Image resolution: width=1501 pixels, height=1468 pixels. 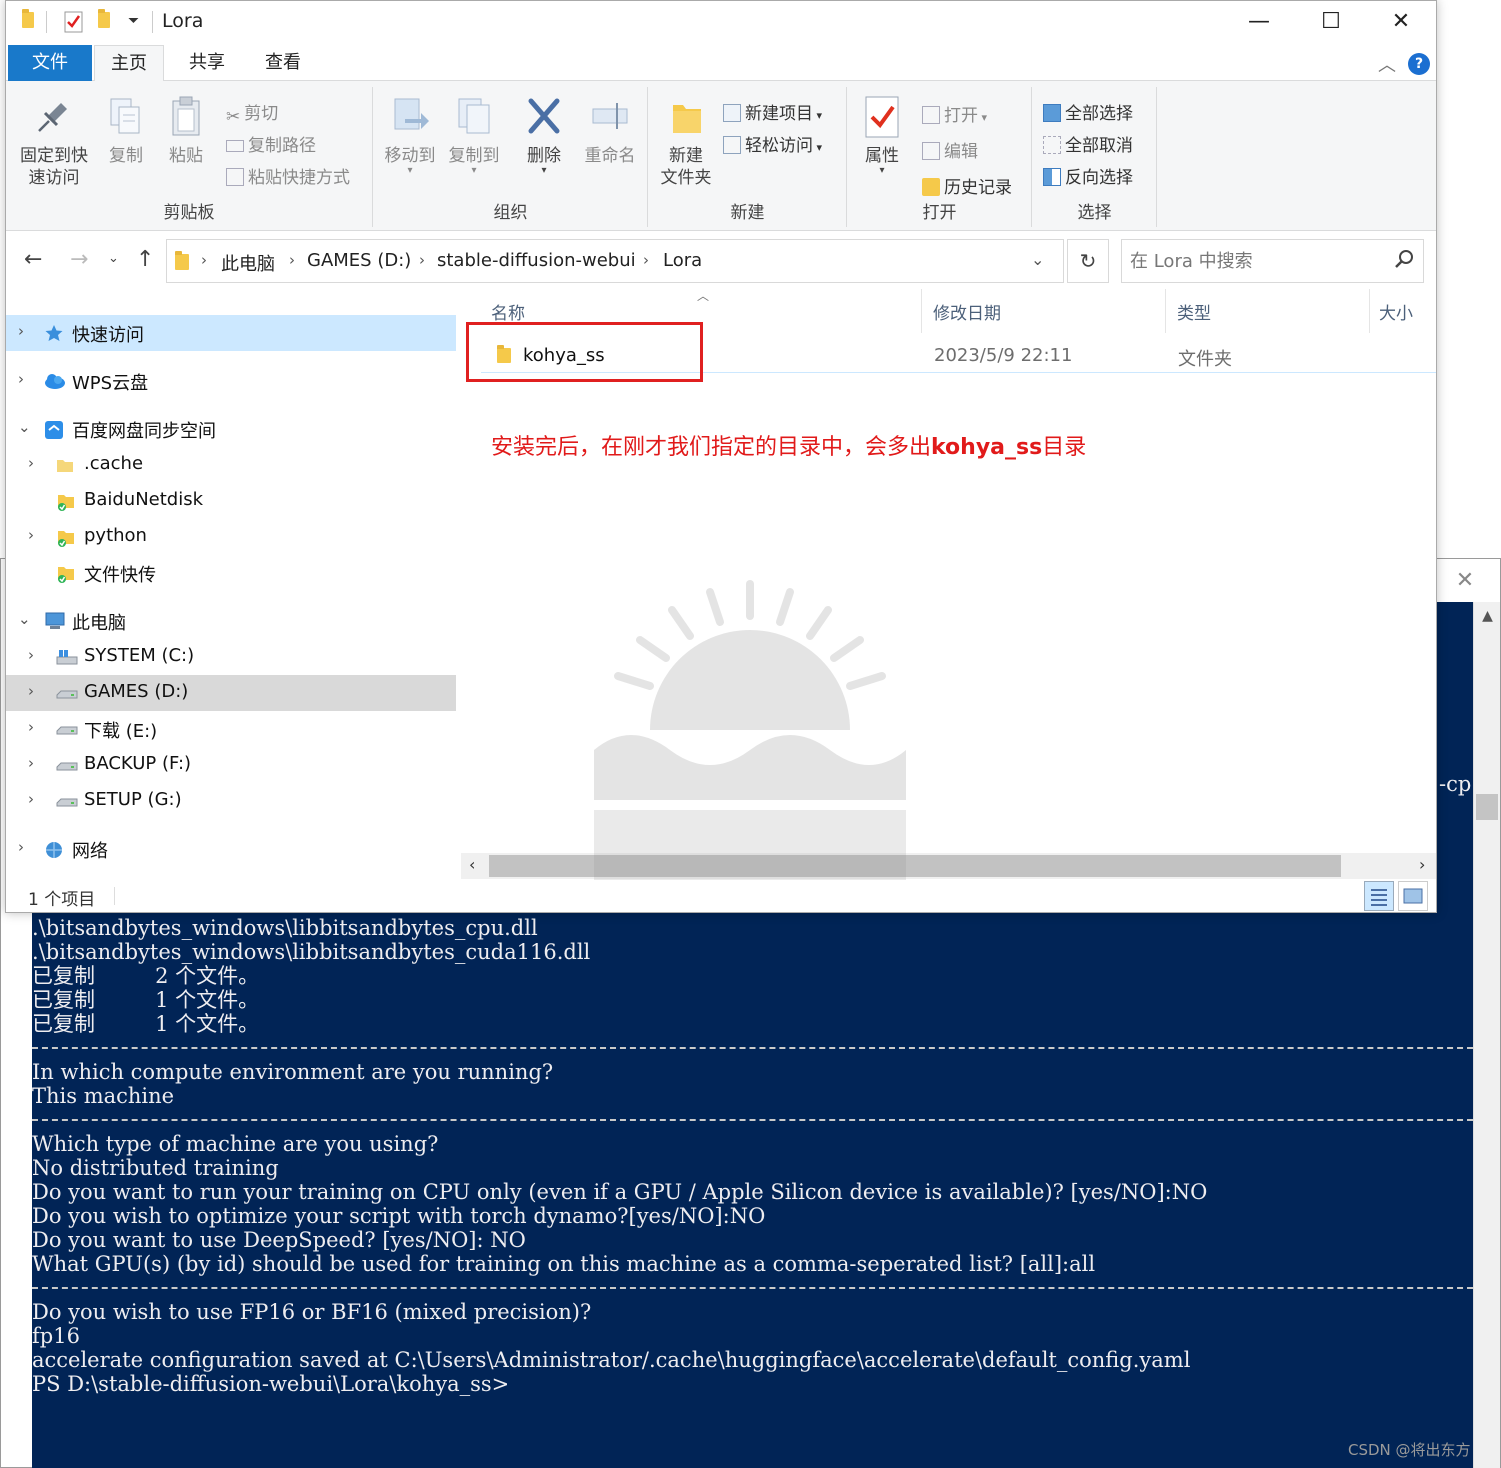 I want to click on cut-button: ✂ 剪切, so click(x=252, y=113).